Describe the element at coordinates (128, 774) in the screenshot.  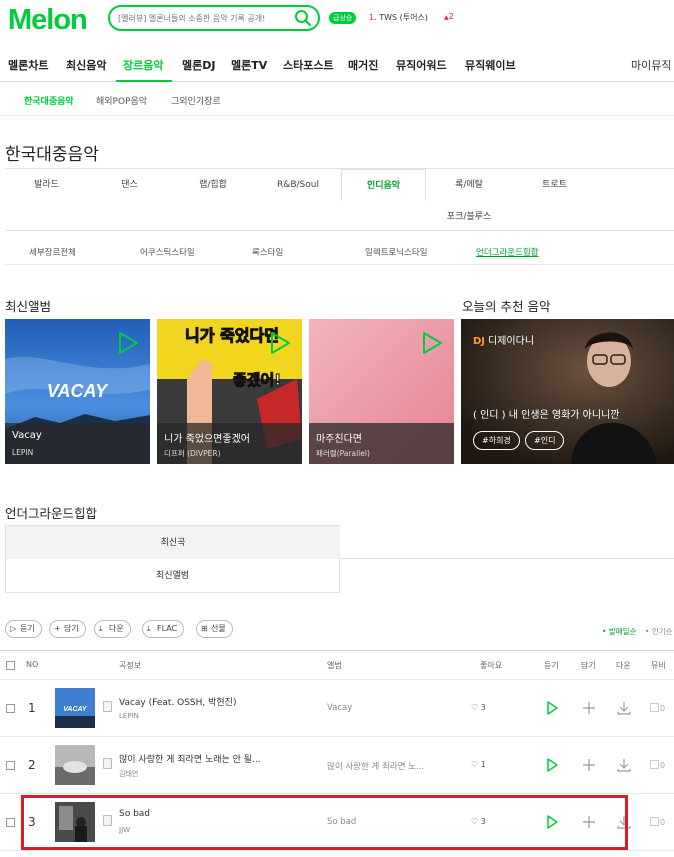
I see `song-artist: 김태연` at that location.